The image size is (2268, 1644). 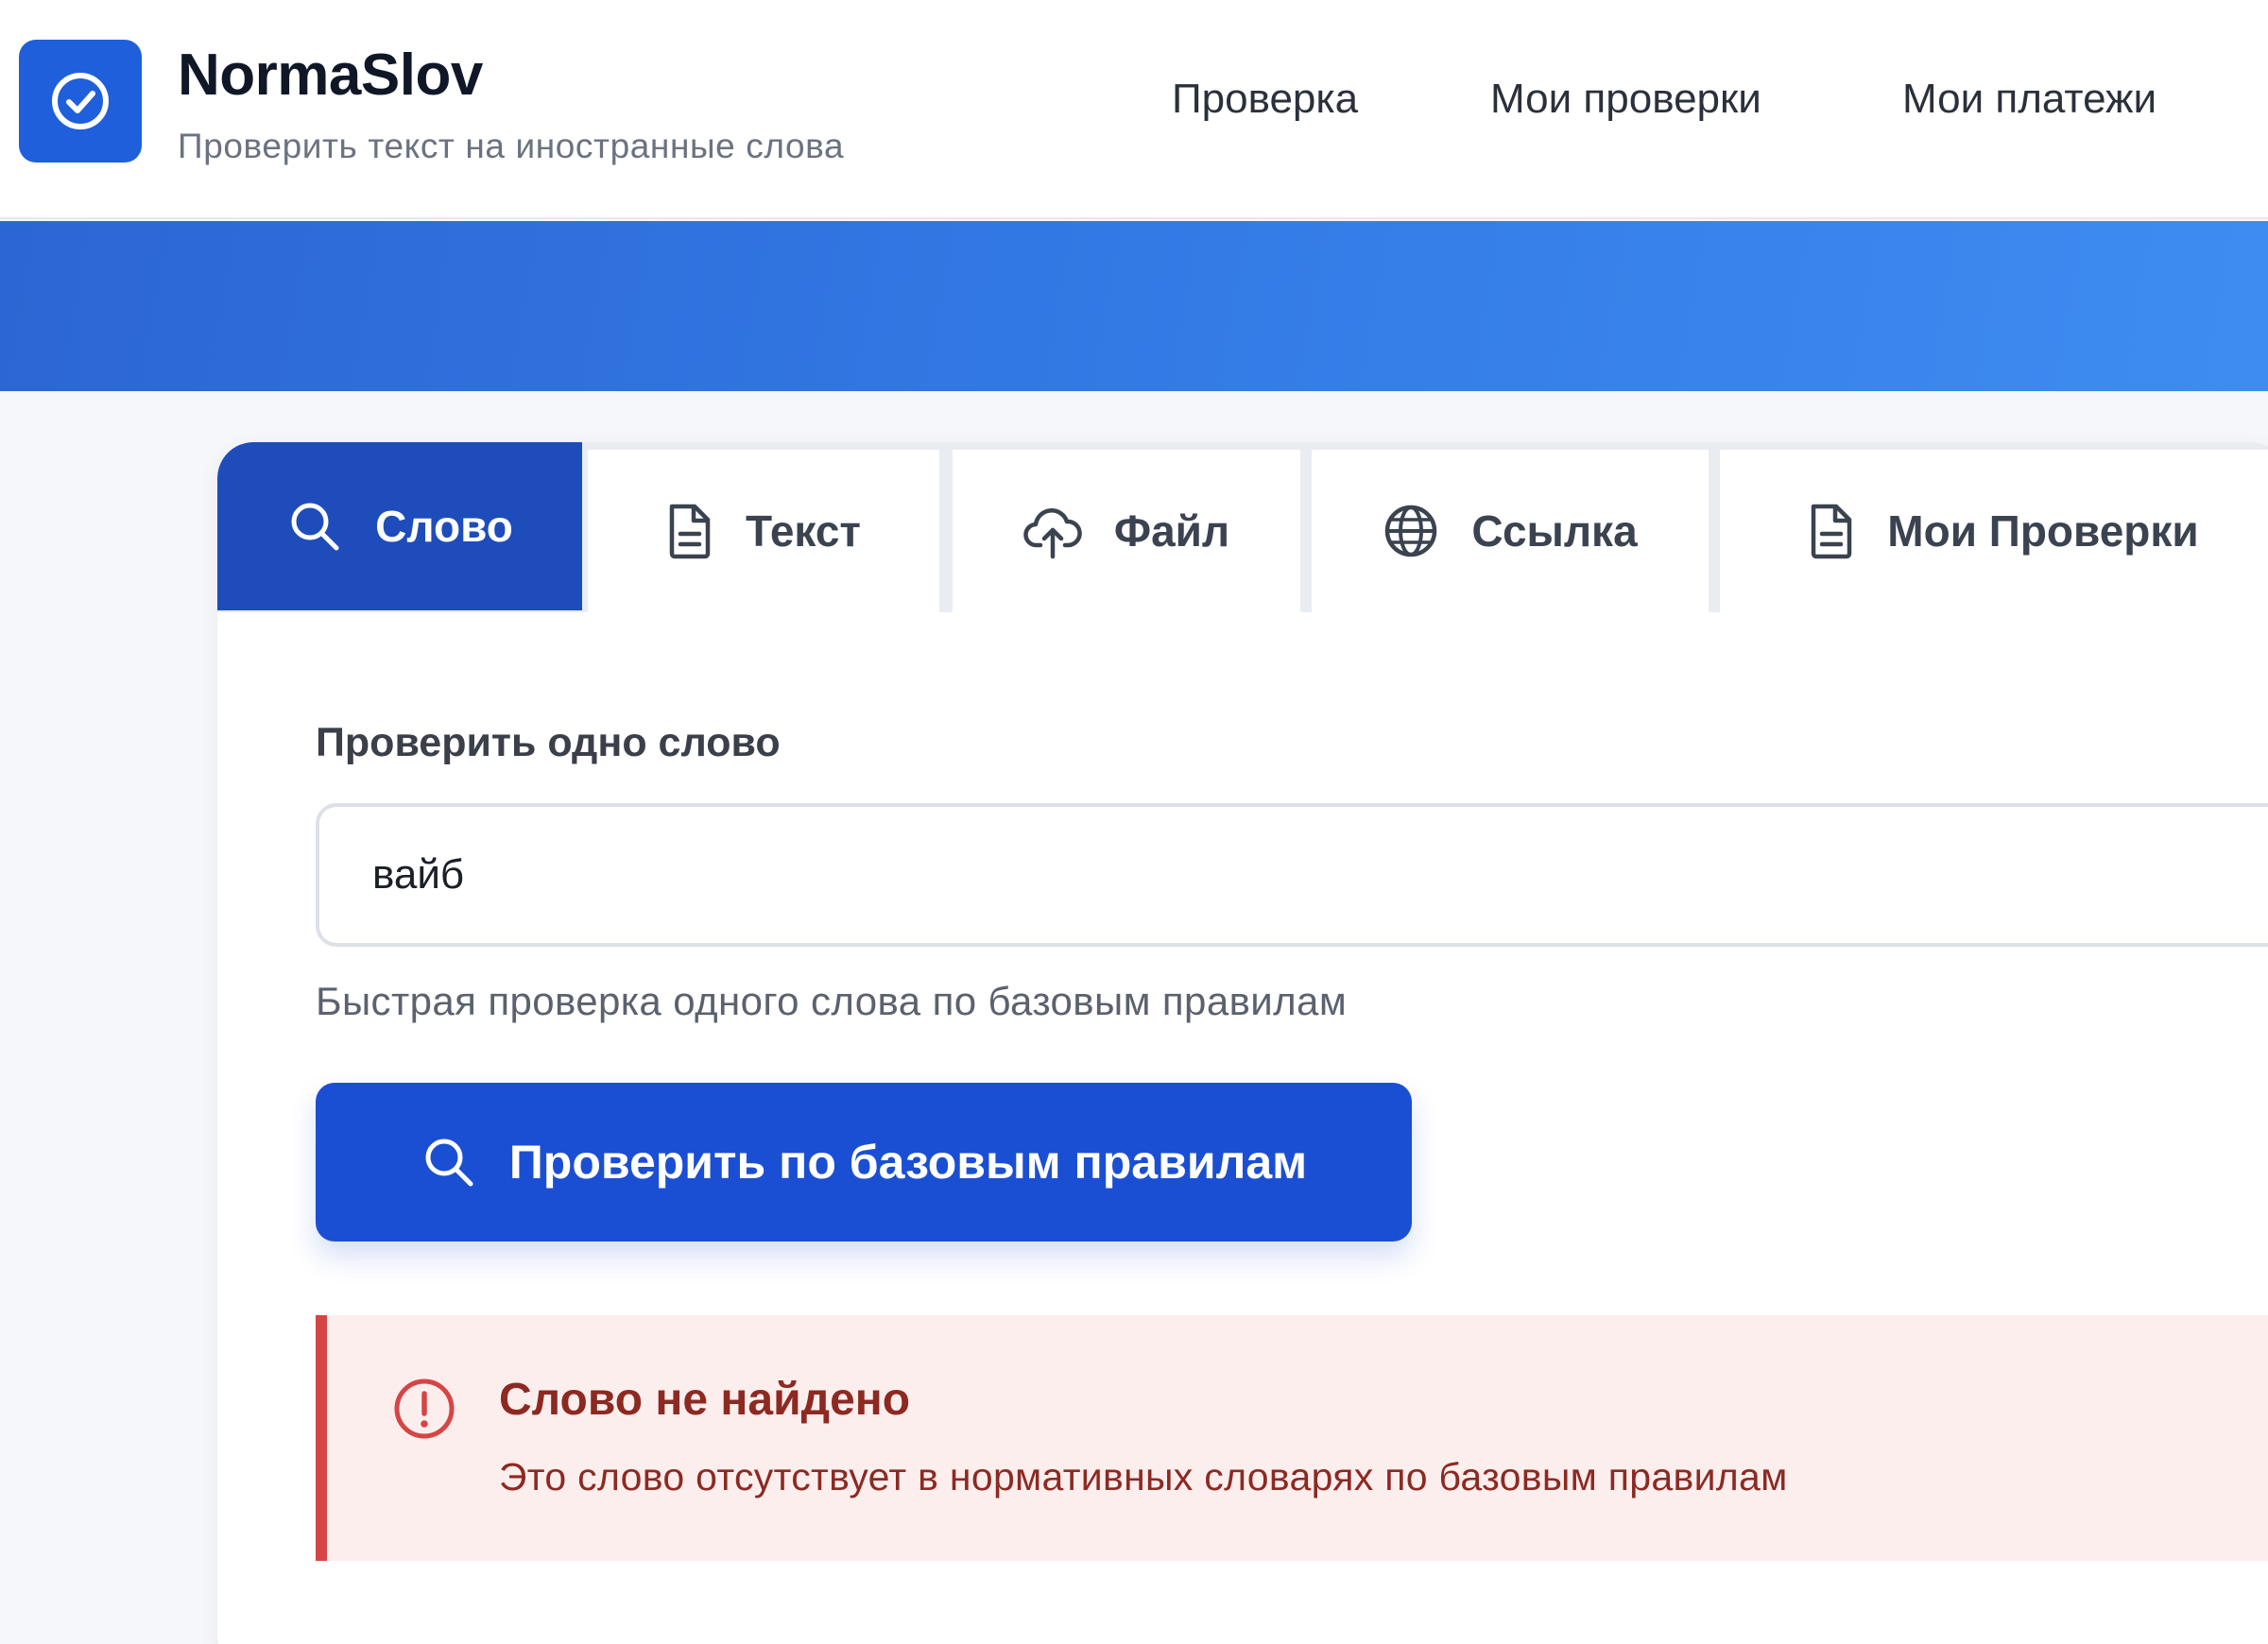 I want to click on check-basic-rules-button: Проверить по базовым правилам, so click(x=864, y=1162).